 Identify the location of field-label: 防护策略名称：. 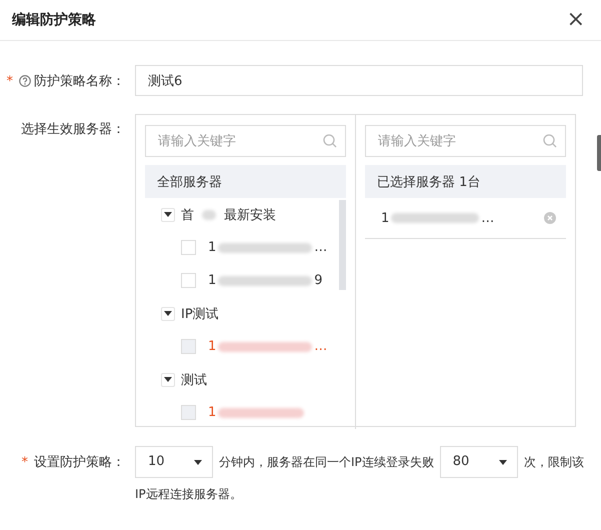
(79, 81).